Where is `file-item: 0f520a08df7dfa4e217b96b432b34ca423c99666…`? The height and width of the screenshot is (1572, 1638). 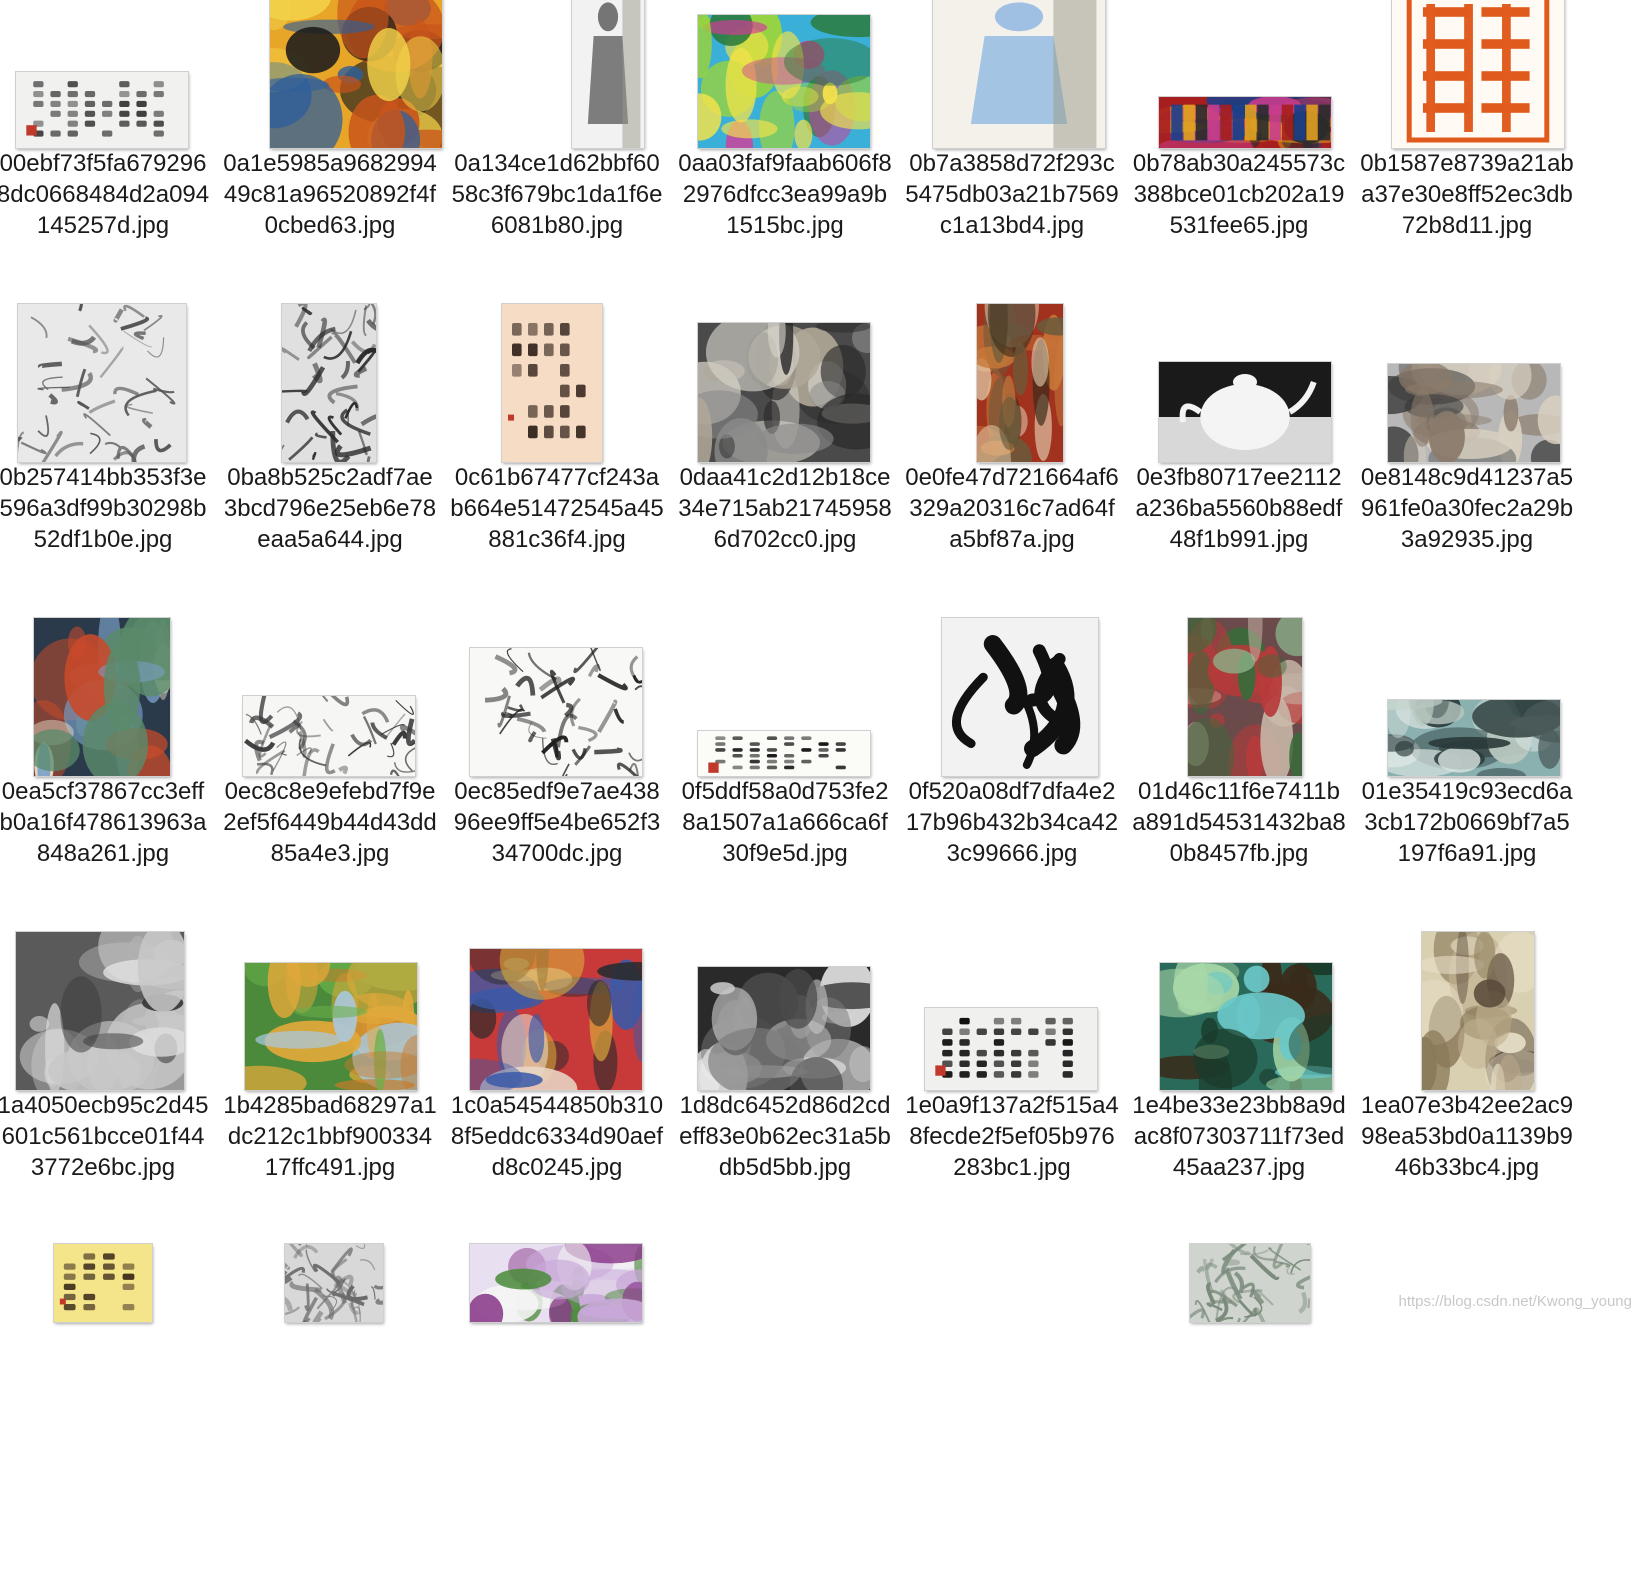 file-item: 0f520a08df7dfa4e217b96b432b34ca423c99666… is located at coordinates (1012, 780).